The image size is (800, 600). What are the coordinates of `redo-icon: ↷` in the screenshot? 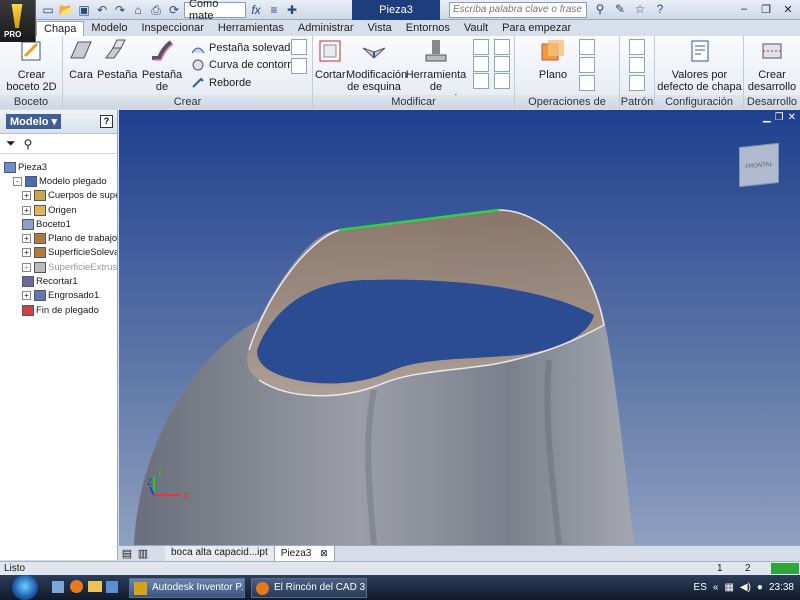 It's located at (120, 10).